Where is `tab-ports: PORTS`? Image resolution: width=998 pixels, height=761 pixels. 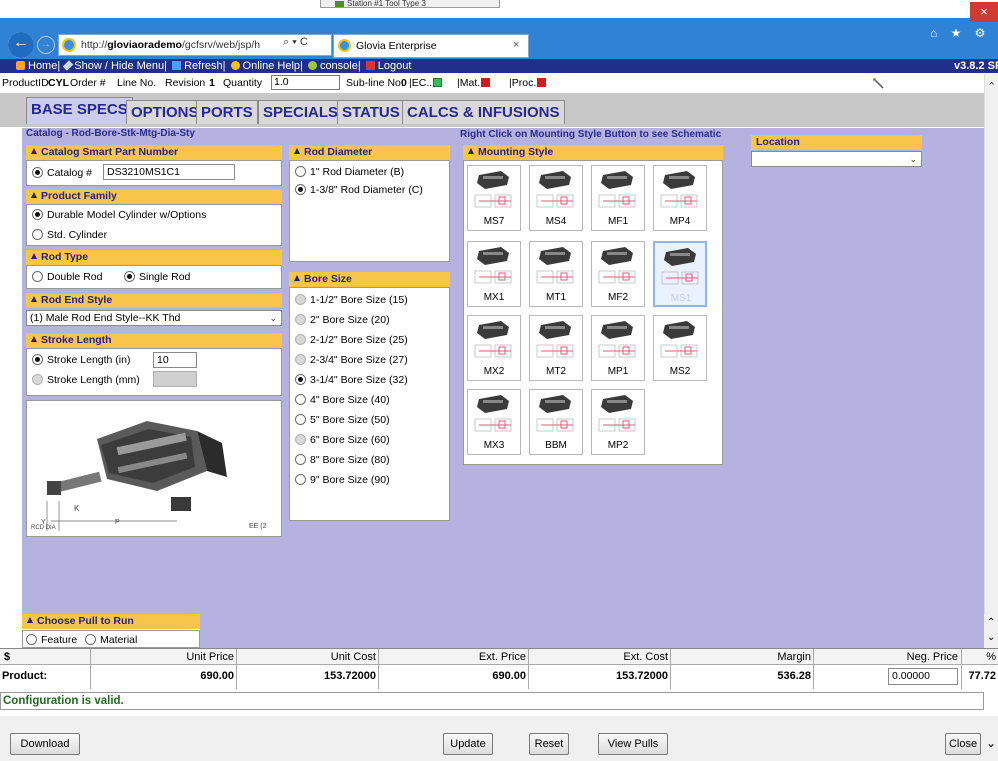
tab-ports: PORTS is located at coordinates (227, 112).